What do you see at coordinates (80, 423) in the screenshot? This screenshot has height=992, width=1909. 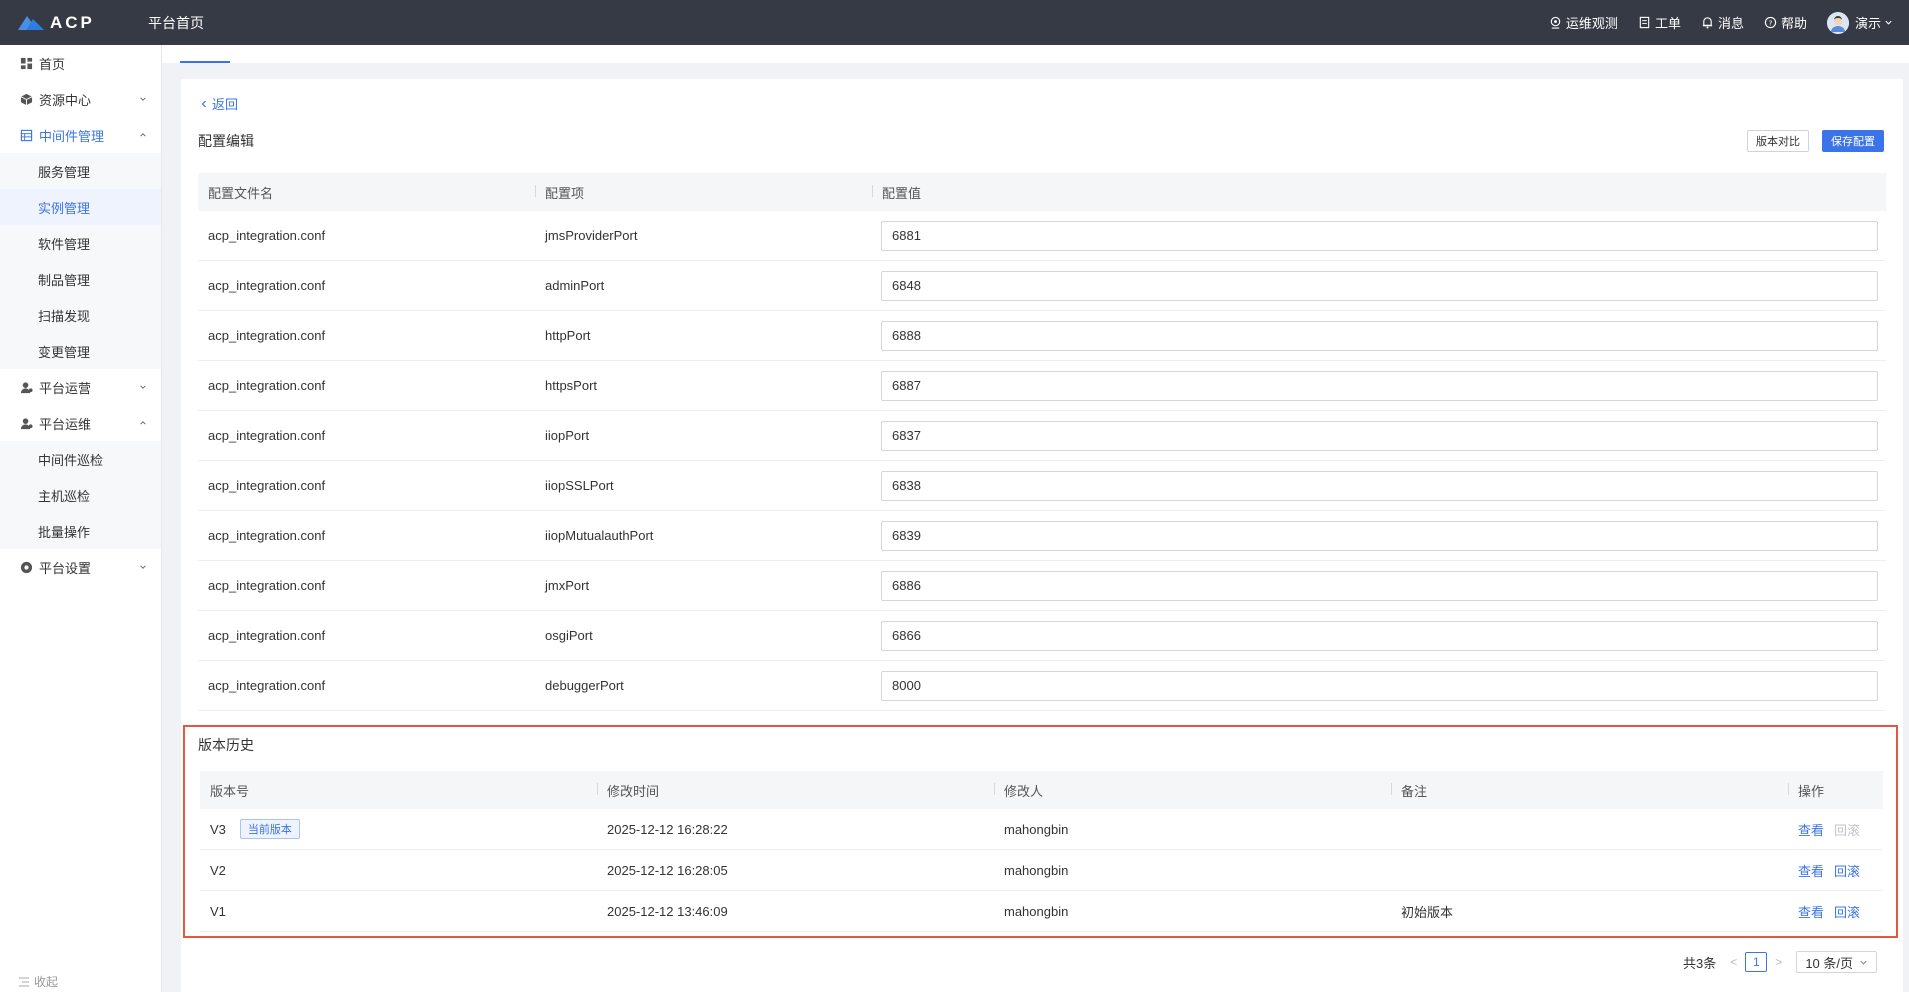 I see `sidebar-item-platform-ops: 平台运维` at bounding box center [80, 423].